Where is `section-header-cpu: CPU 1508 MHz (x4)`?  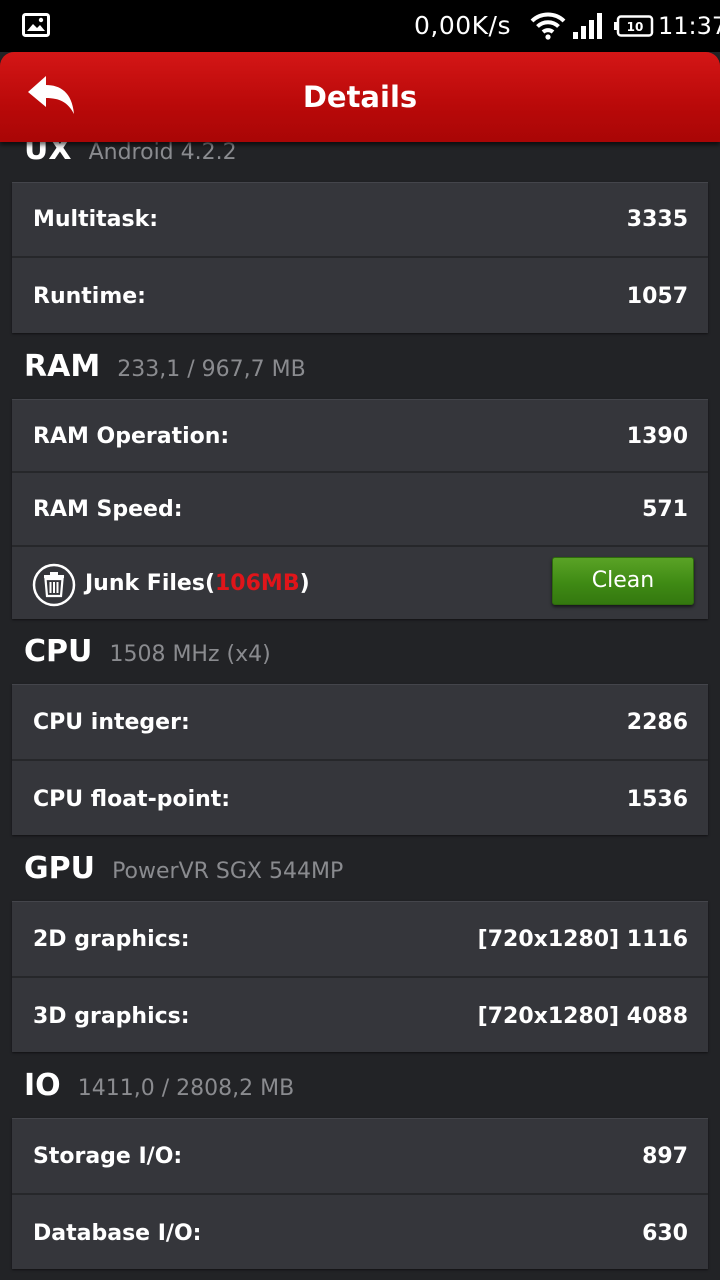
section-header-cpu: CPU 1508 MHz (x4) is located at coordinates (147, 656).